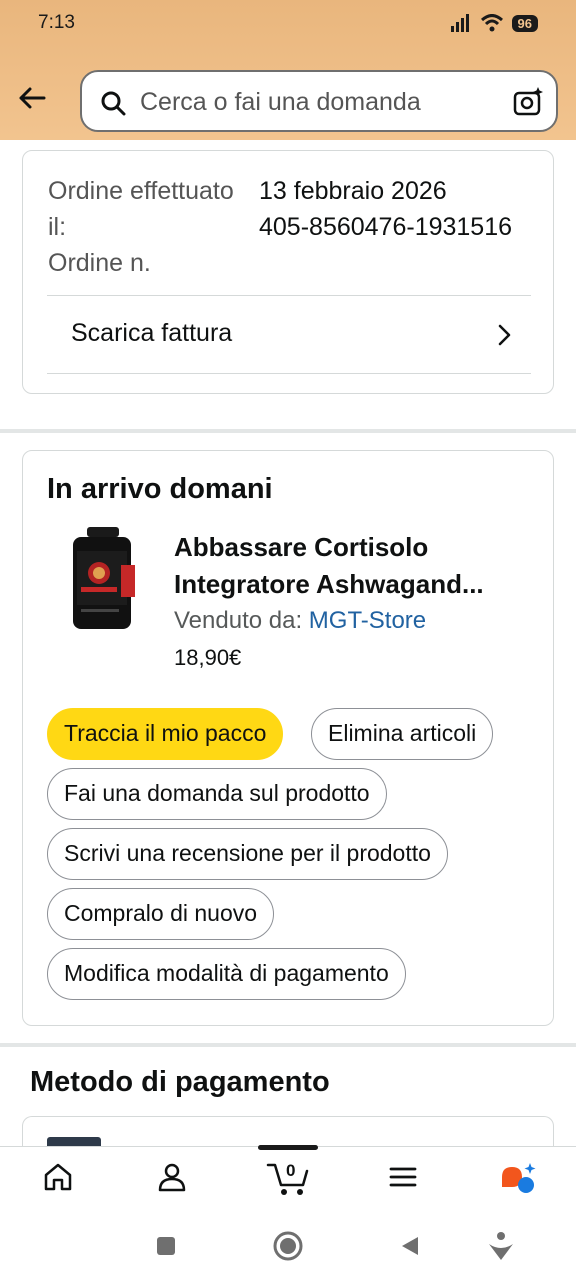  Describe the element at coordinates (410, 1246) in the screenshot. I see `back-button-icon` at that location.